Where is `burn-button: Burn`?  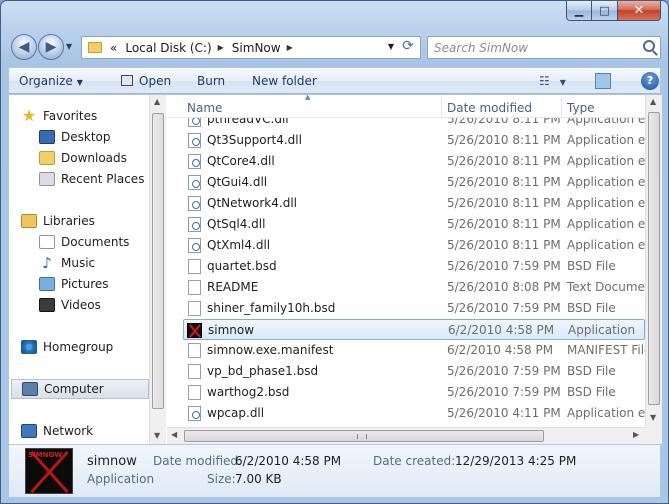
burn-button: Burn is located at coordinates (211, 81).